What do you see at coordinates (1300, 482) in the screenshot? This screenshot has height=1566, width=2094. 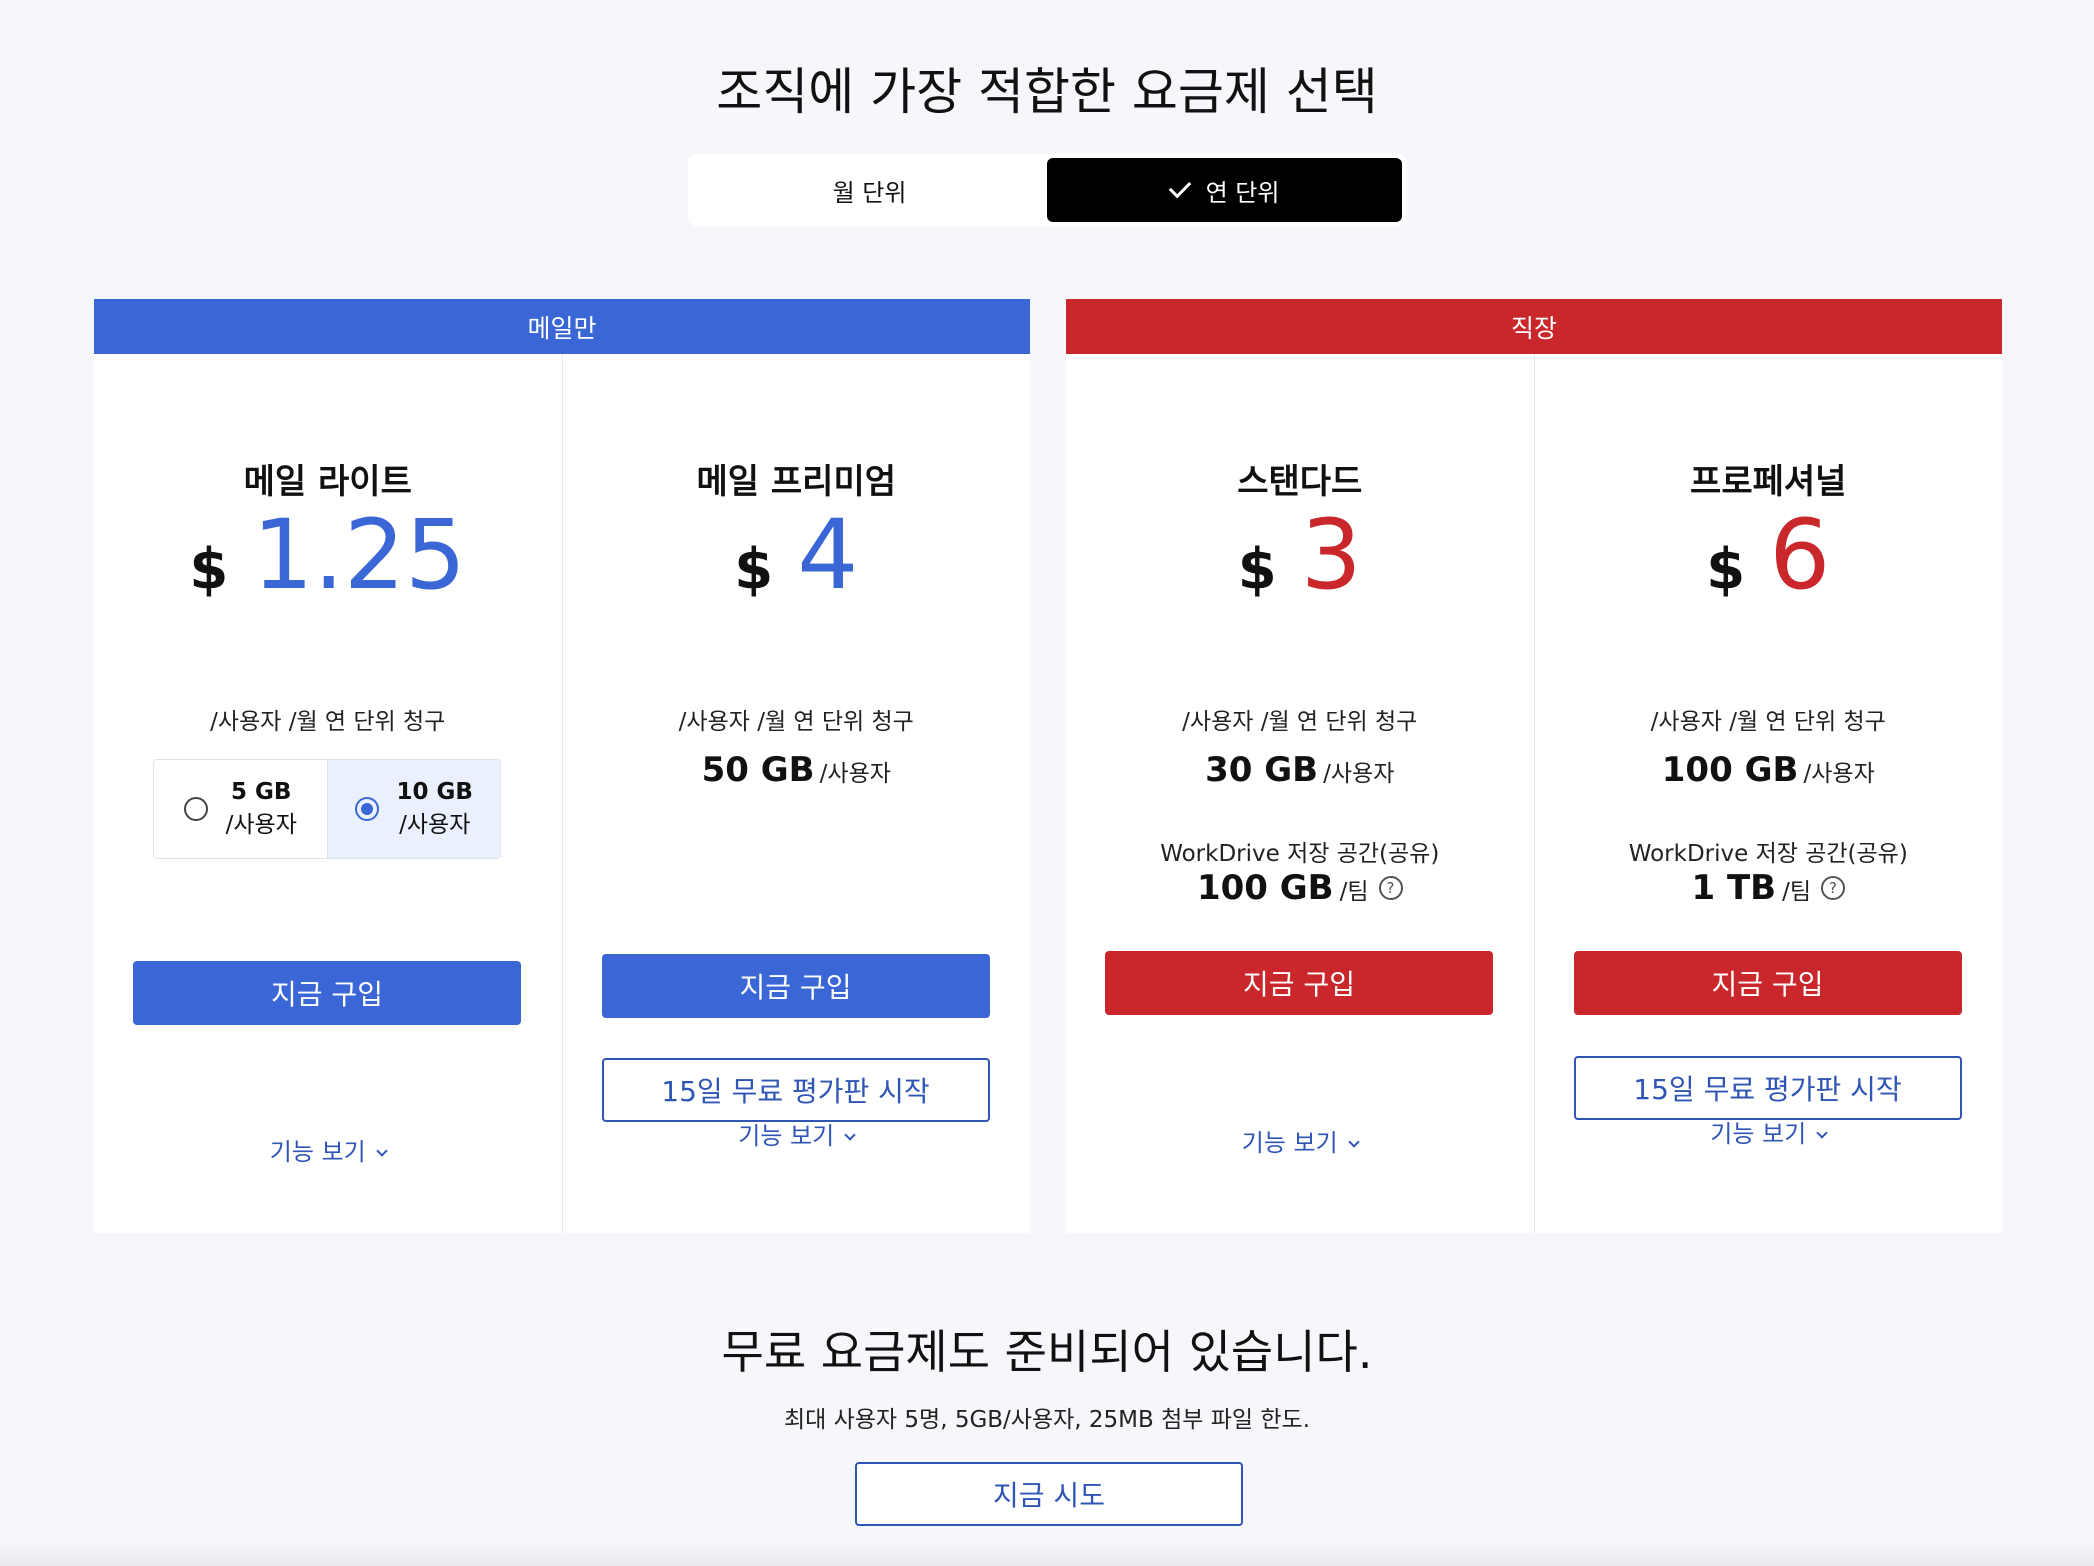 I see `plan-name: 스탠다드` at bounding box center [1300, 482].